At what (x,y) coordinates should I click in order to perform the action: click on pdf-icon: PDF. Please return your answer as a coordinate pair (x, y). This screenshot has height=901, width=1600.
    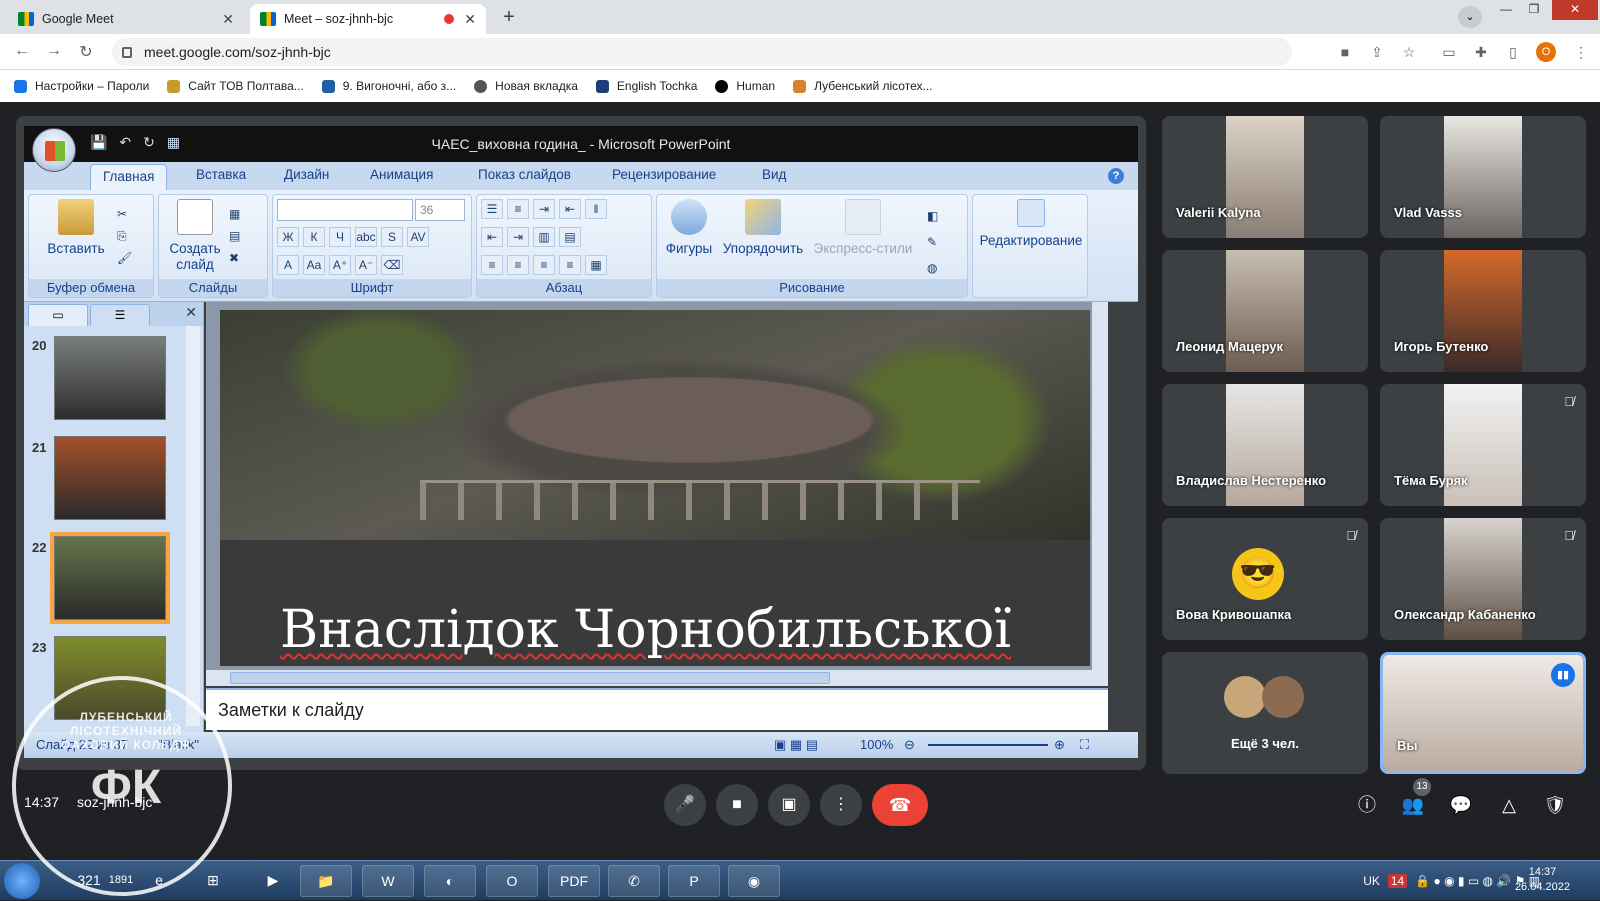
    Looking at the image, I should click on (574, 881).